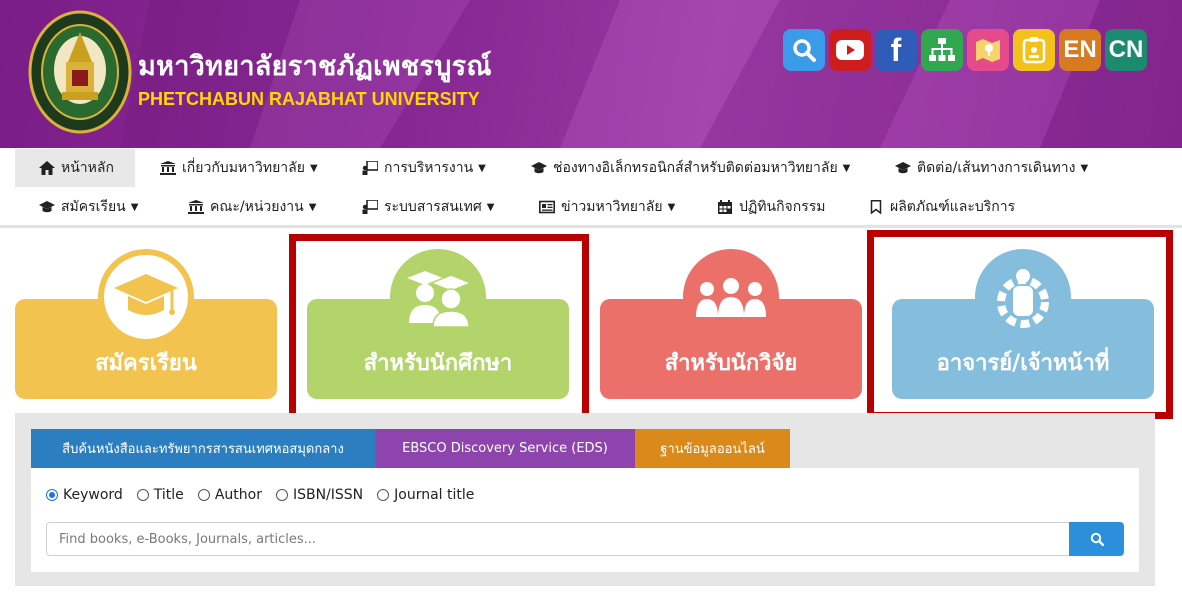 This screenshot has width=1182, height=601. I want to click on chinese-language-button: CN, so click(1126, 50).